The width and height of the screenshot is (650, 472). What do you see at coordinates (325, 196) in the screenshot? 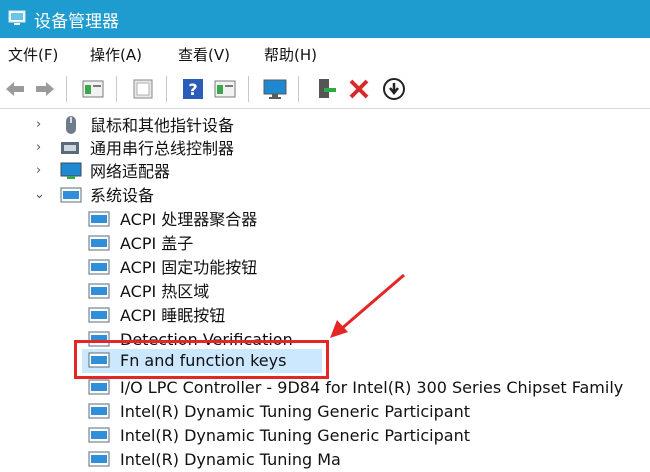
I see `tree-category-system: ⌄ 系统设备` at bounding box center [325, 196].